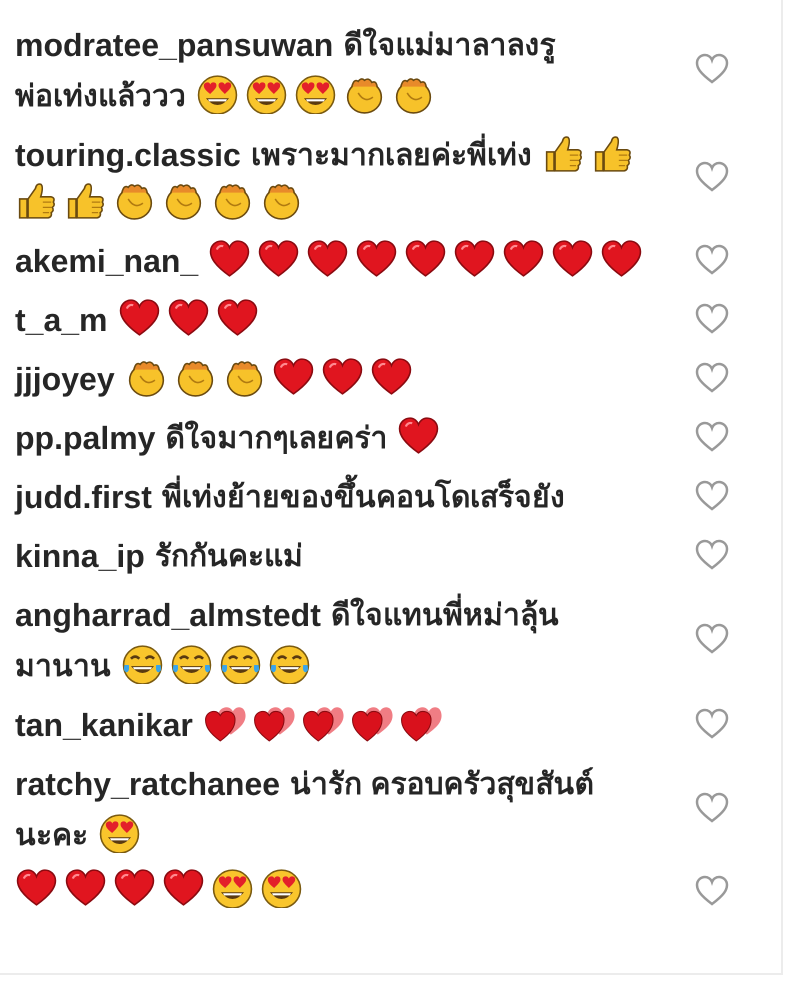 Image resolution: width=800 pixels, height=997 pixels. Describe the element at coordinates (65, 377) in the screenshot. I see `username: jjjoyey` at that location.